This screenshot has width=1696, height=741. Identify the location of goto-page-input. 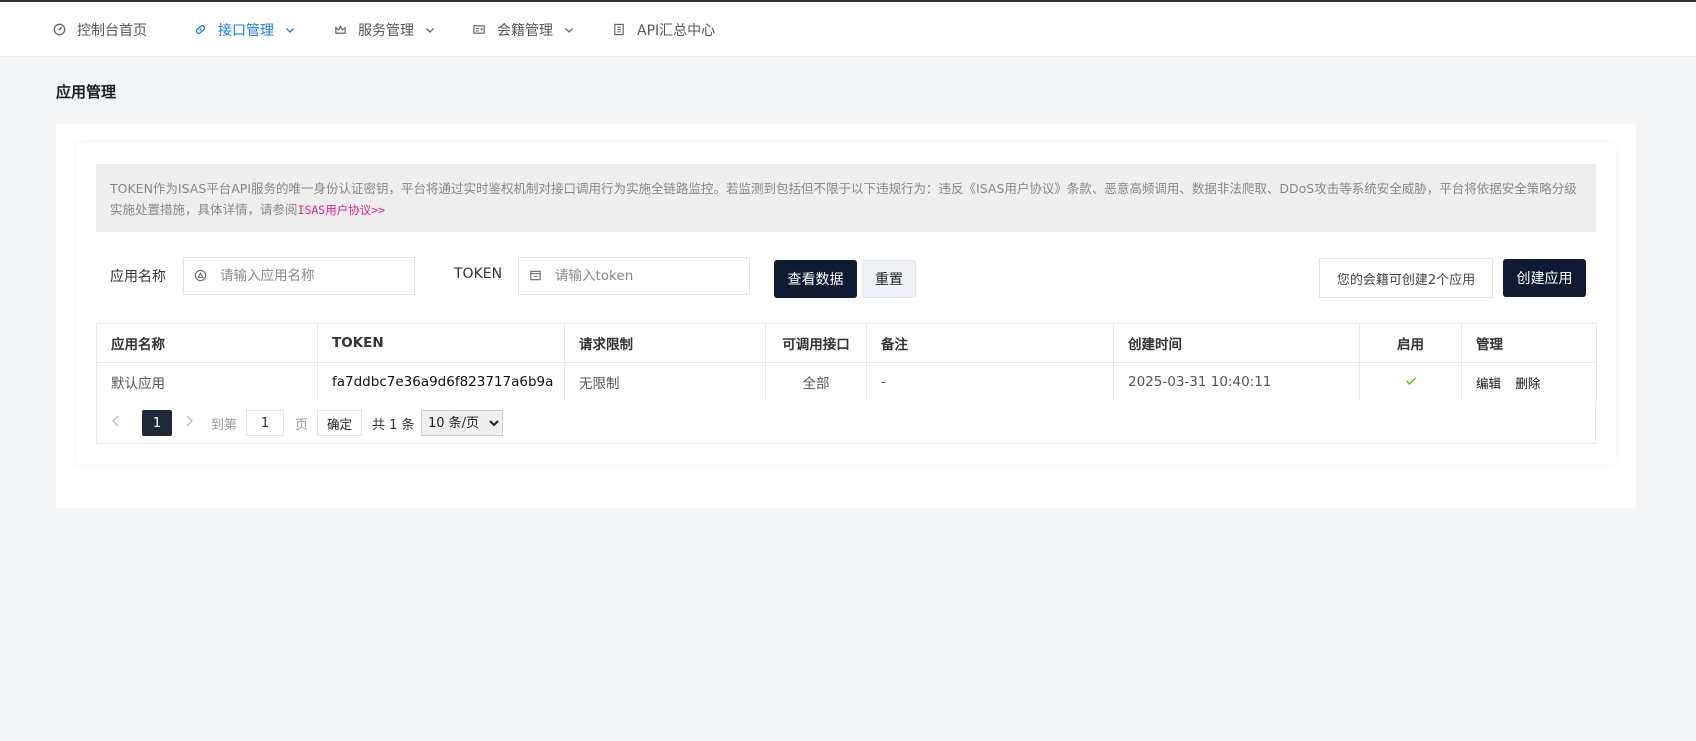
(265, 423).